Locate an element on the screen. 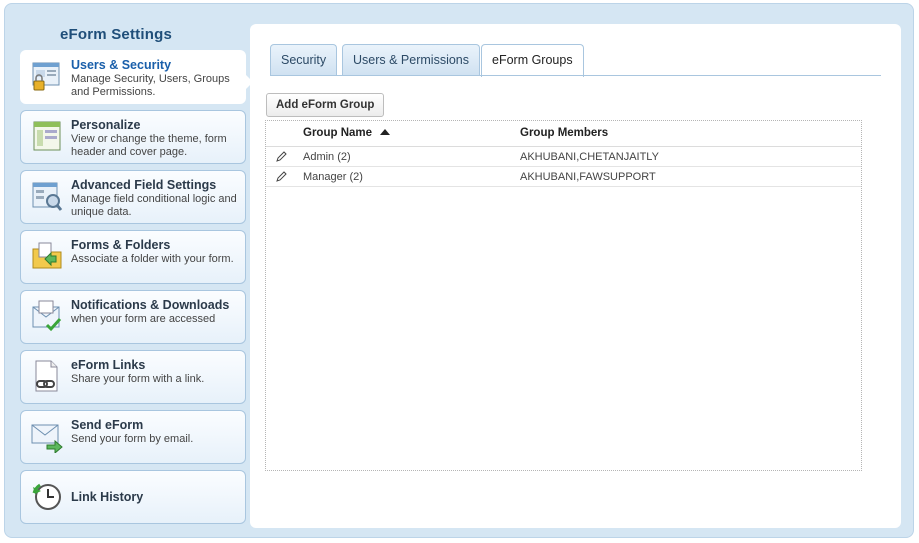 The height and width of the screenshot is (543, 919). personalize-icon is located at coordinates (47, 136).